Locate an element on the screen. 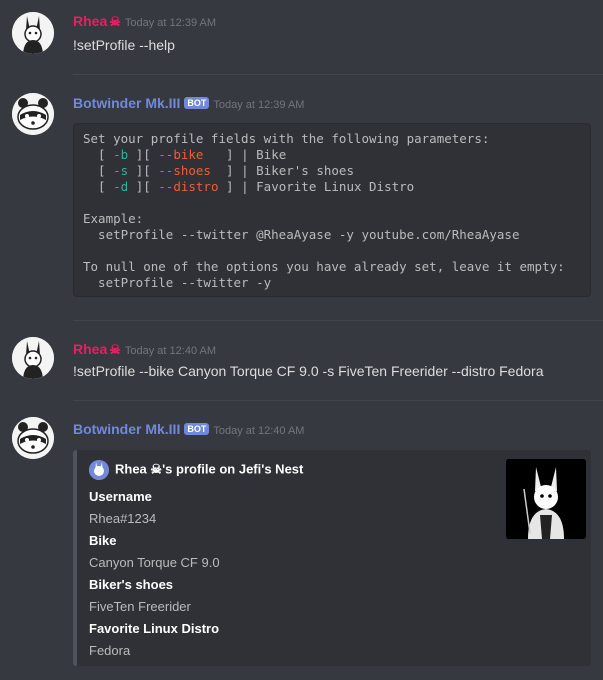 This screenshot has height=680, width=603. code-example-label: Example: is located at coordinates (113, 218).